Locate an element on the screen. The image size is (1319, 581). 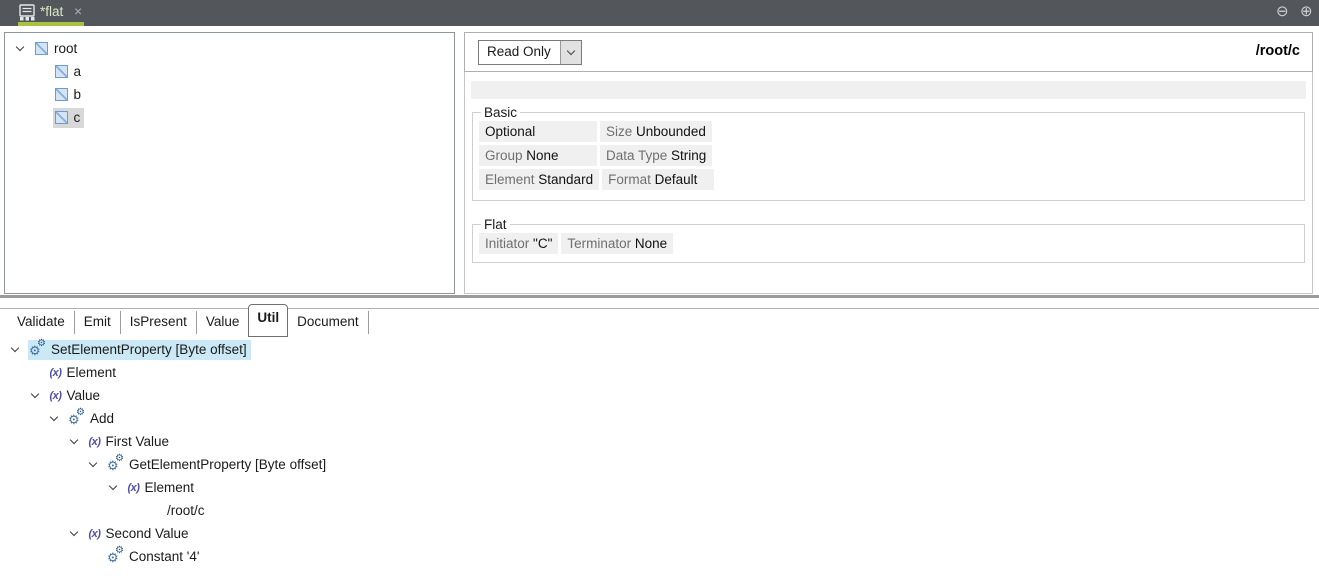
row-content: (x) First Value is located at coordinates (130, 442).